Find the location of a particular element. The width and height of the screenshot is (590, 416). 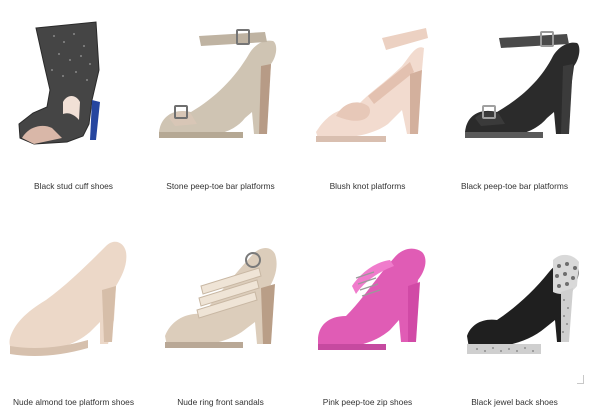

product-card: Nude almond toe platform shoes is located at coordinates (73, 308).